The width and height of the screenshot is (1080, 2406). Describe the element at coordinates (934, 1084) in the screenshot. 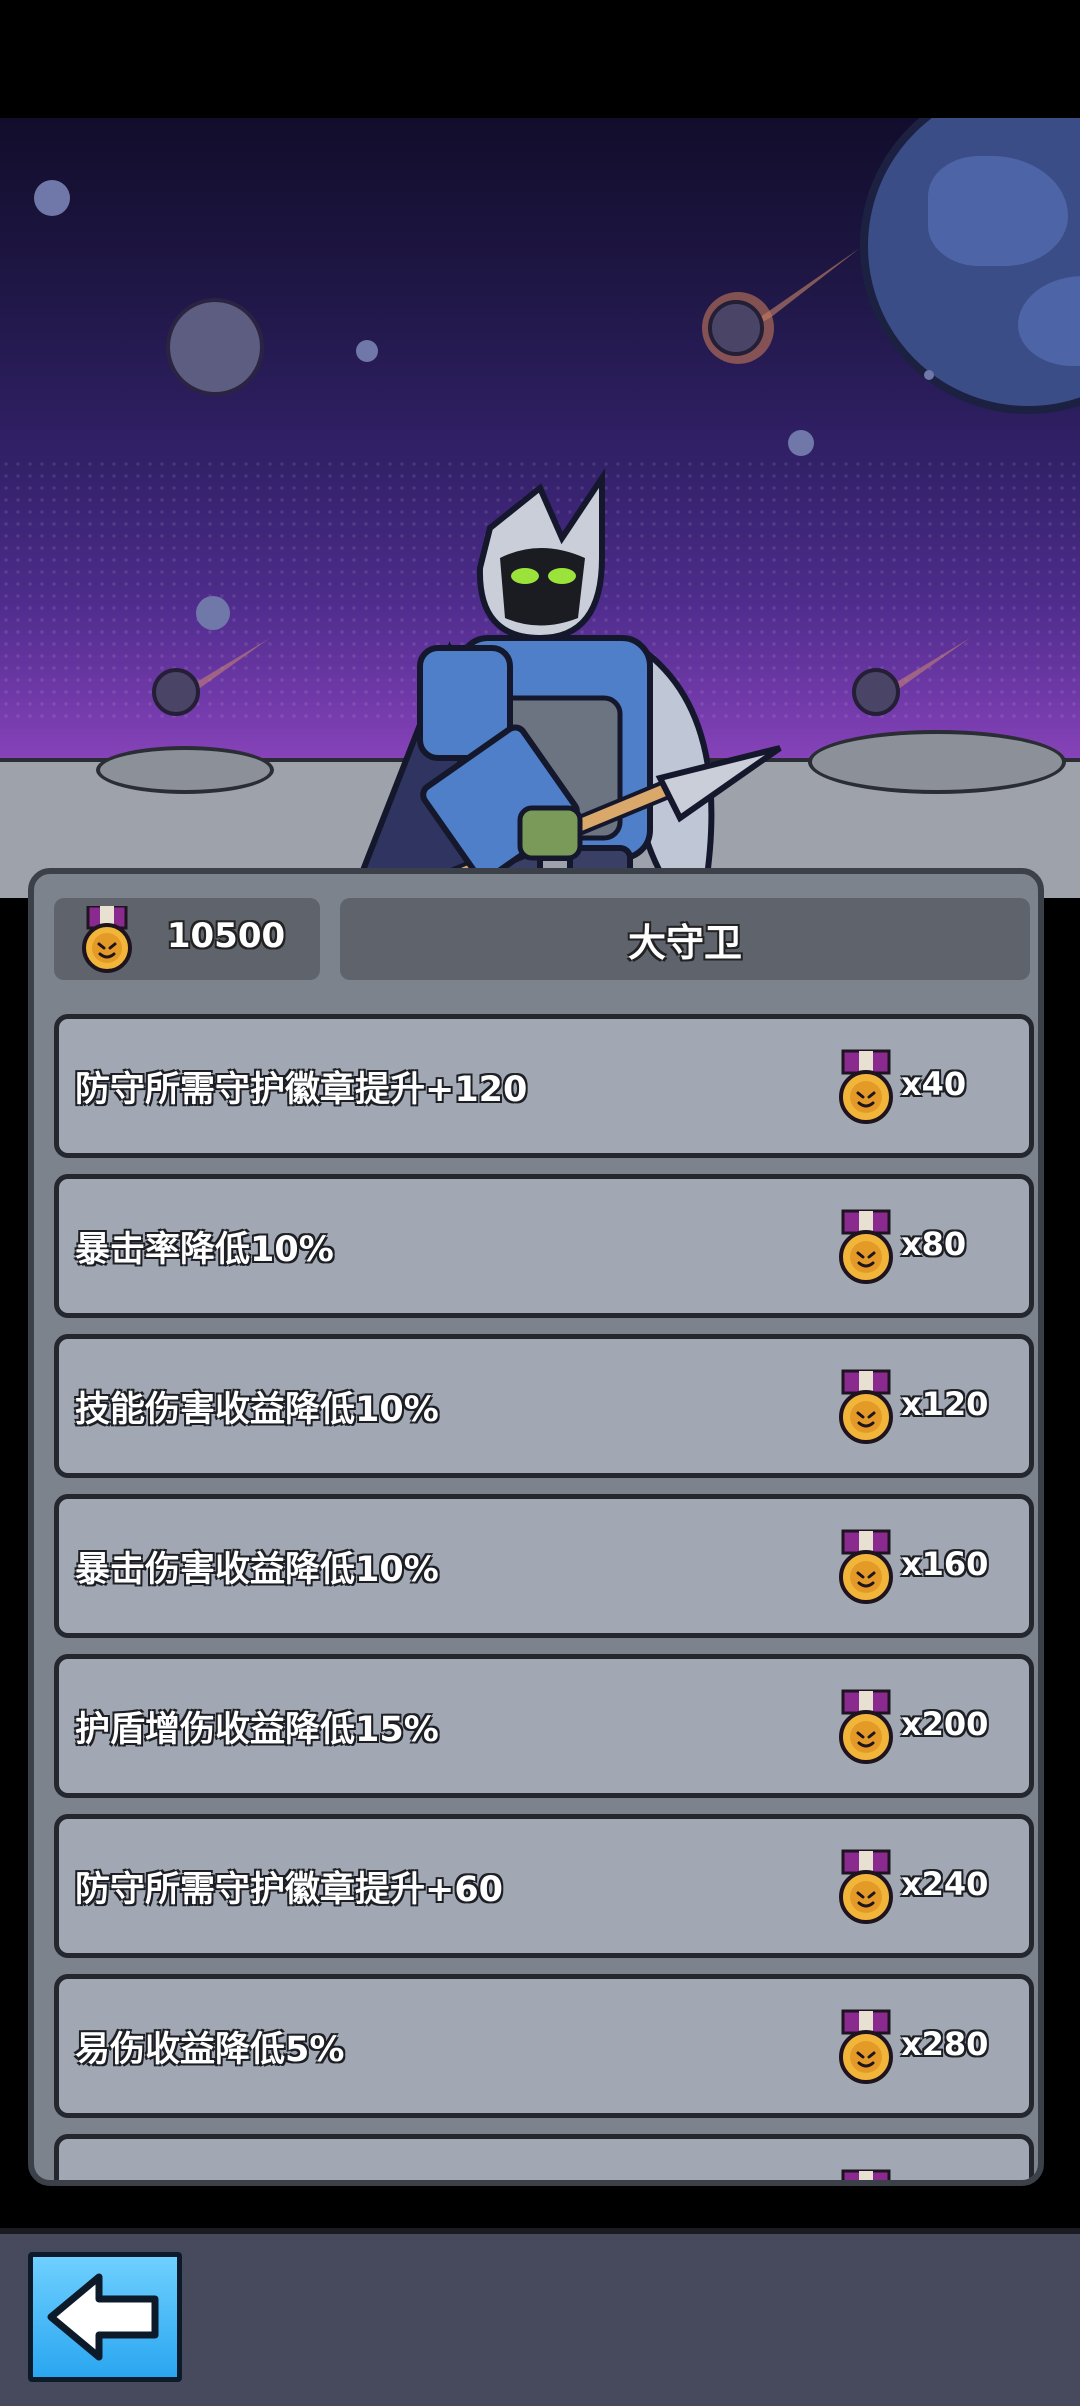

I see `upgrade-cost: x40` at that location.